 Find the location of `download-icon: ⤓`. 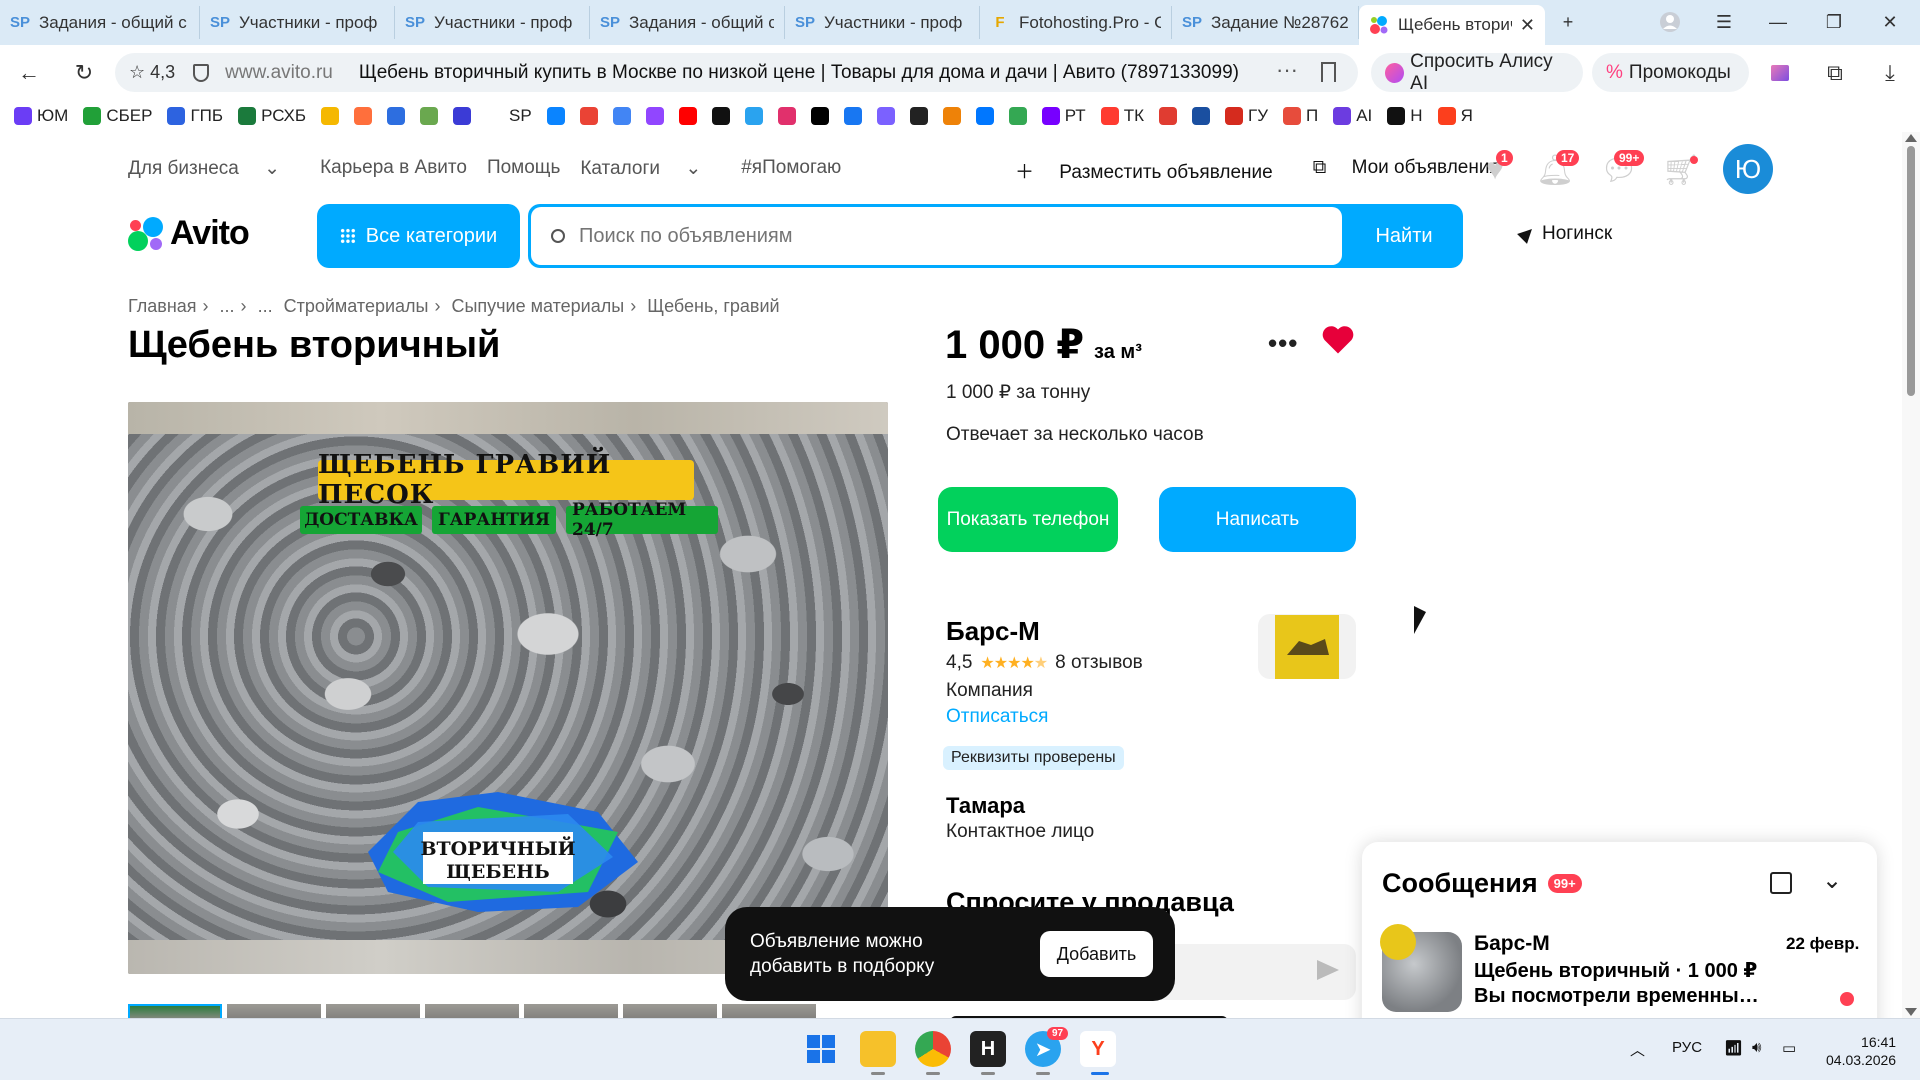

download-icon: ⤓ is located at coordinates (1890, 73).